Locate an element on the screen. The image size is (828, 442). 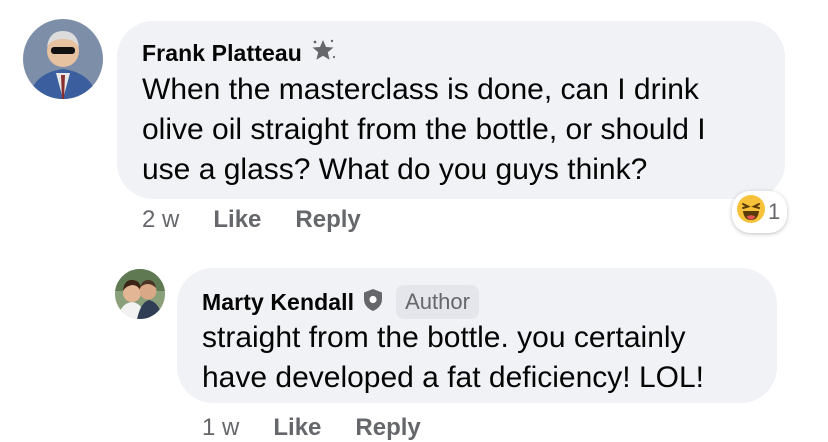
avatar-photo-frank is located at coordinates (63, 59).